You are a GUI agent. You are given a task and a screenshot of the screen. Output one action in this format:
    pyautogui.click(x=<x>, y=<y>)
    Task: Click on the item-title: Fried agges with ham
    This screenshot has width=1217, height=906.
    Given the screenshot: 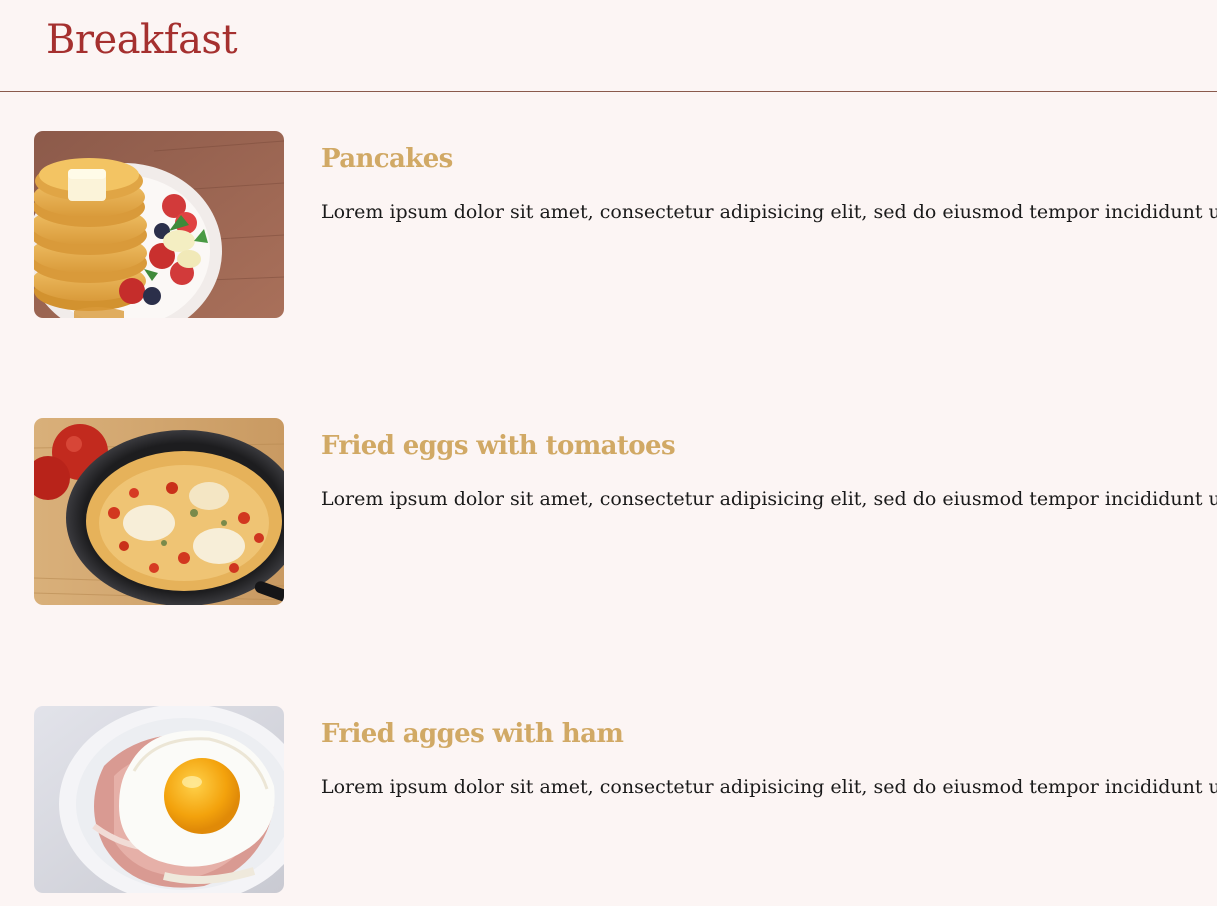 What is the action you would take?
    pyautogui.click(x=472, y=734)
    